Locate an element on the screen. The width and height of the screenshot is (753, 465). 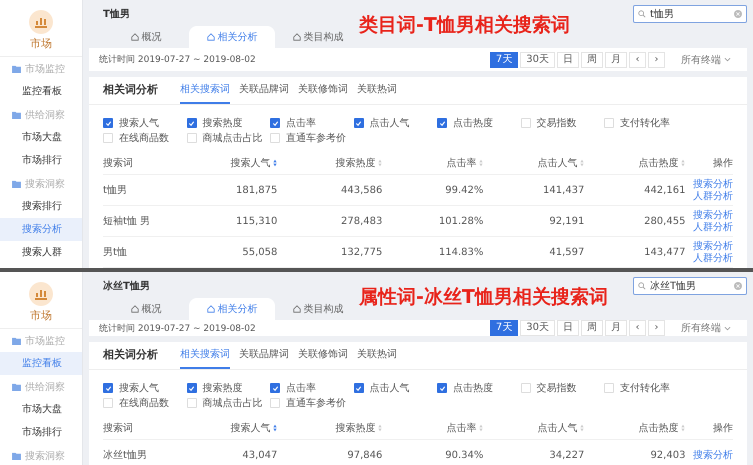
checkbox-label: 点击热度 is located at coordinates (473, 388).